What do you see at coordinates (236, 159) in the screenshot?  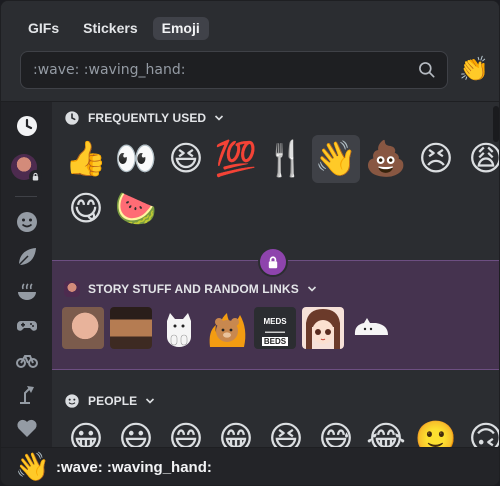 I see `emoji-cell: 💯` at bounding box center [236, 159].